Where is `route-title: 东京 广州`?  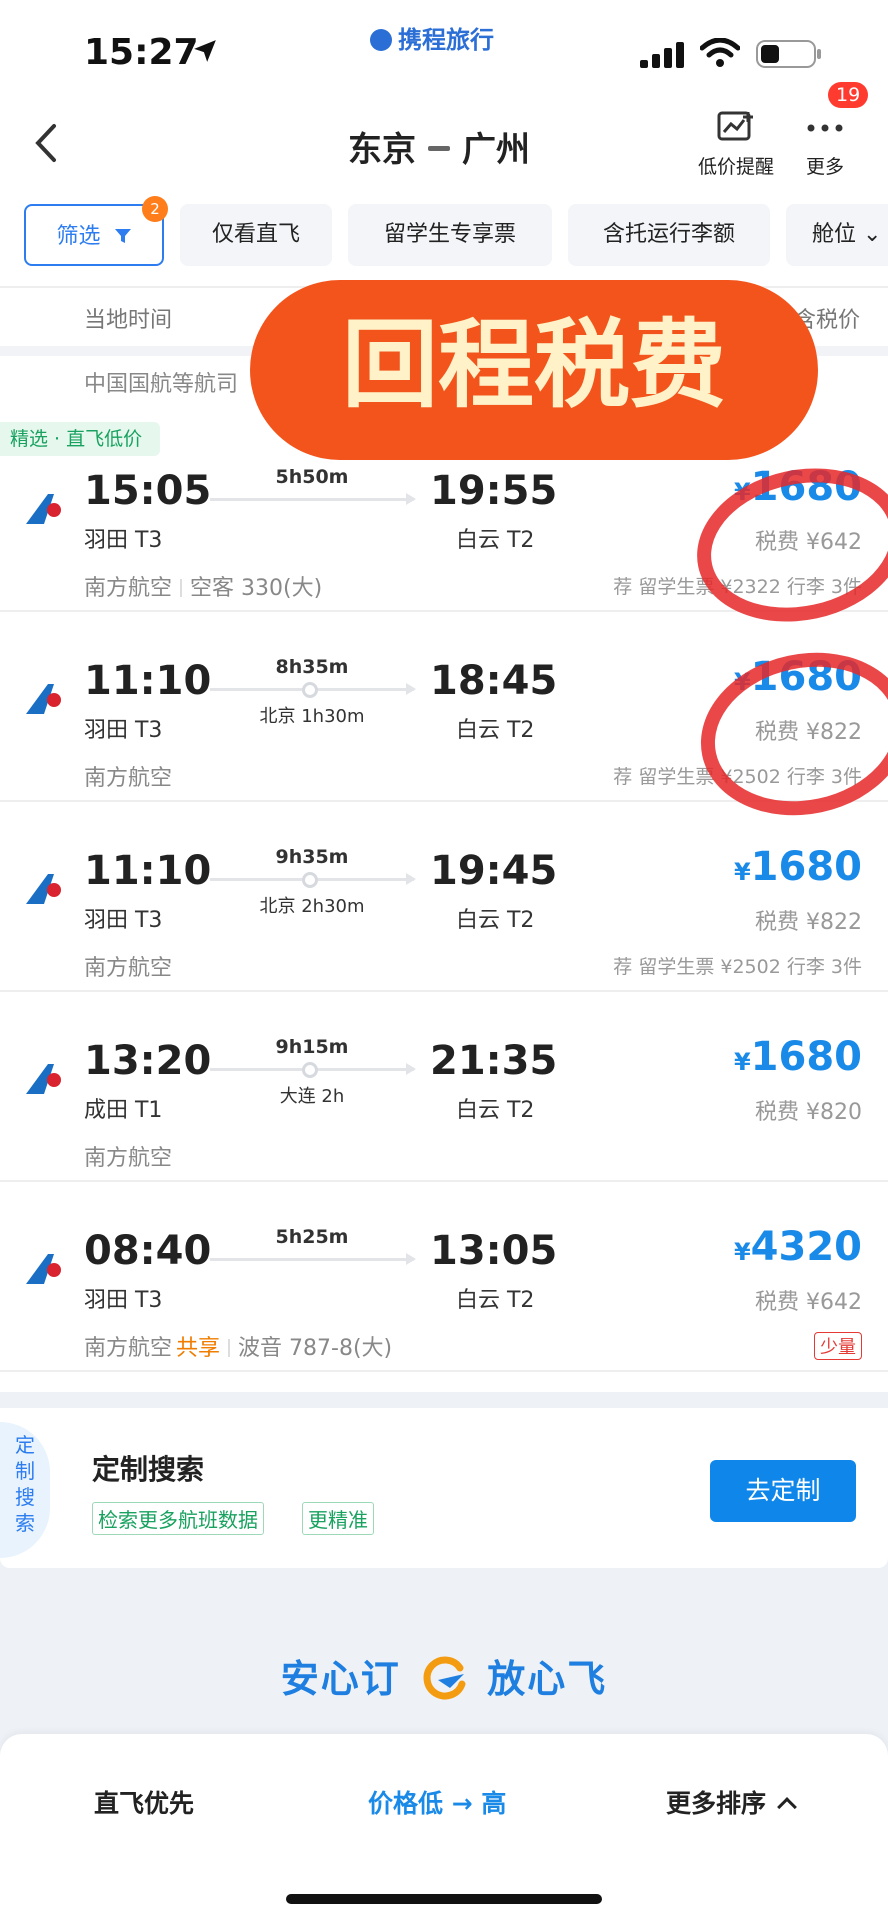 route-title: 东京 广州 is located at coordinates (439, 146).